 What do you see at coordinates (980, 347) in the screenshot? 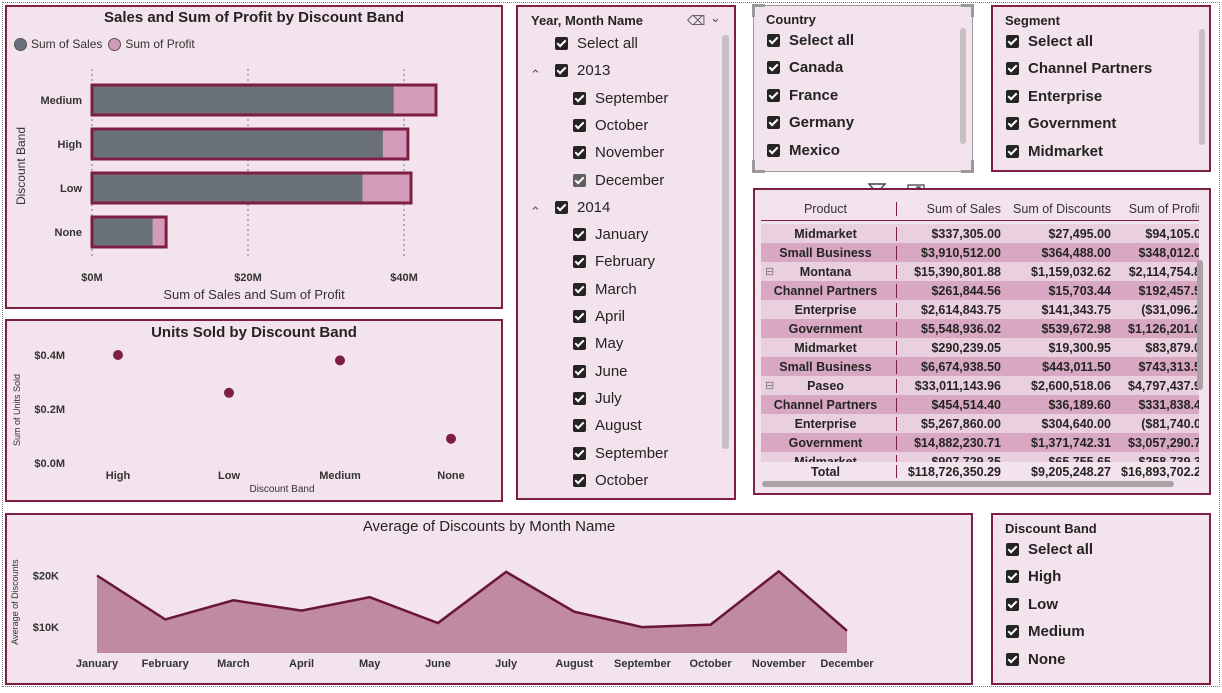
I see `table-row: Midmarket $290,239.05 $19,300.95 $83,879.0` at bounding box center [980, 347].